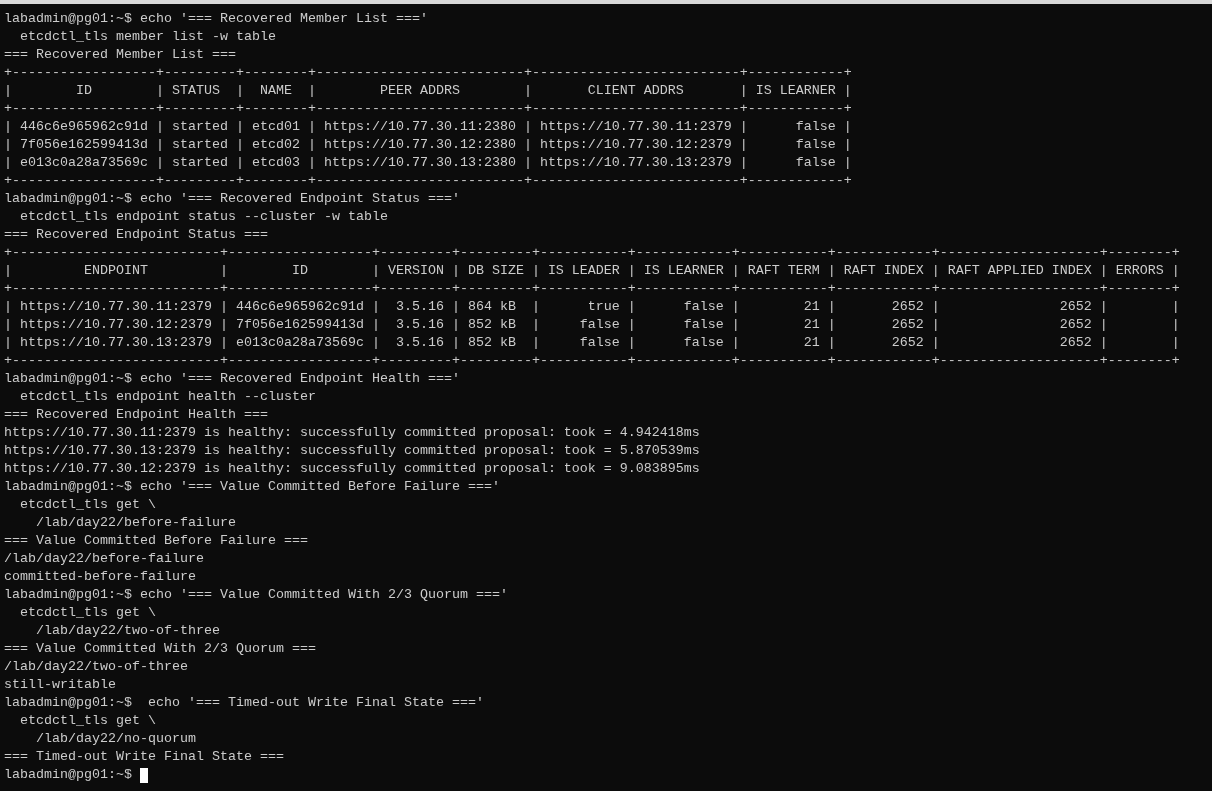  What do you see at coordinates (120, 55) in the screenshot?
I see `terminal-line: === Recovered Member List ===` at bounding box center [120, 55].